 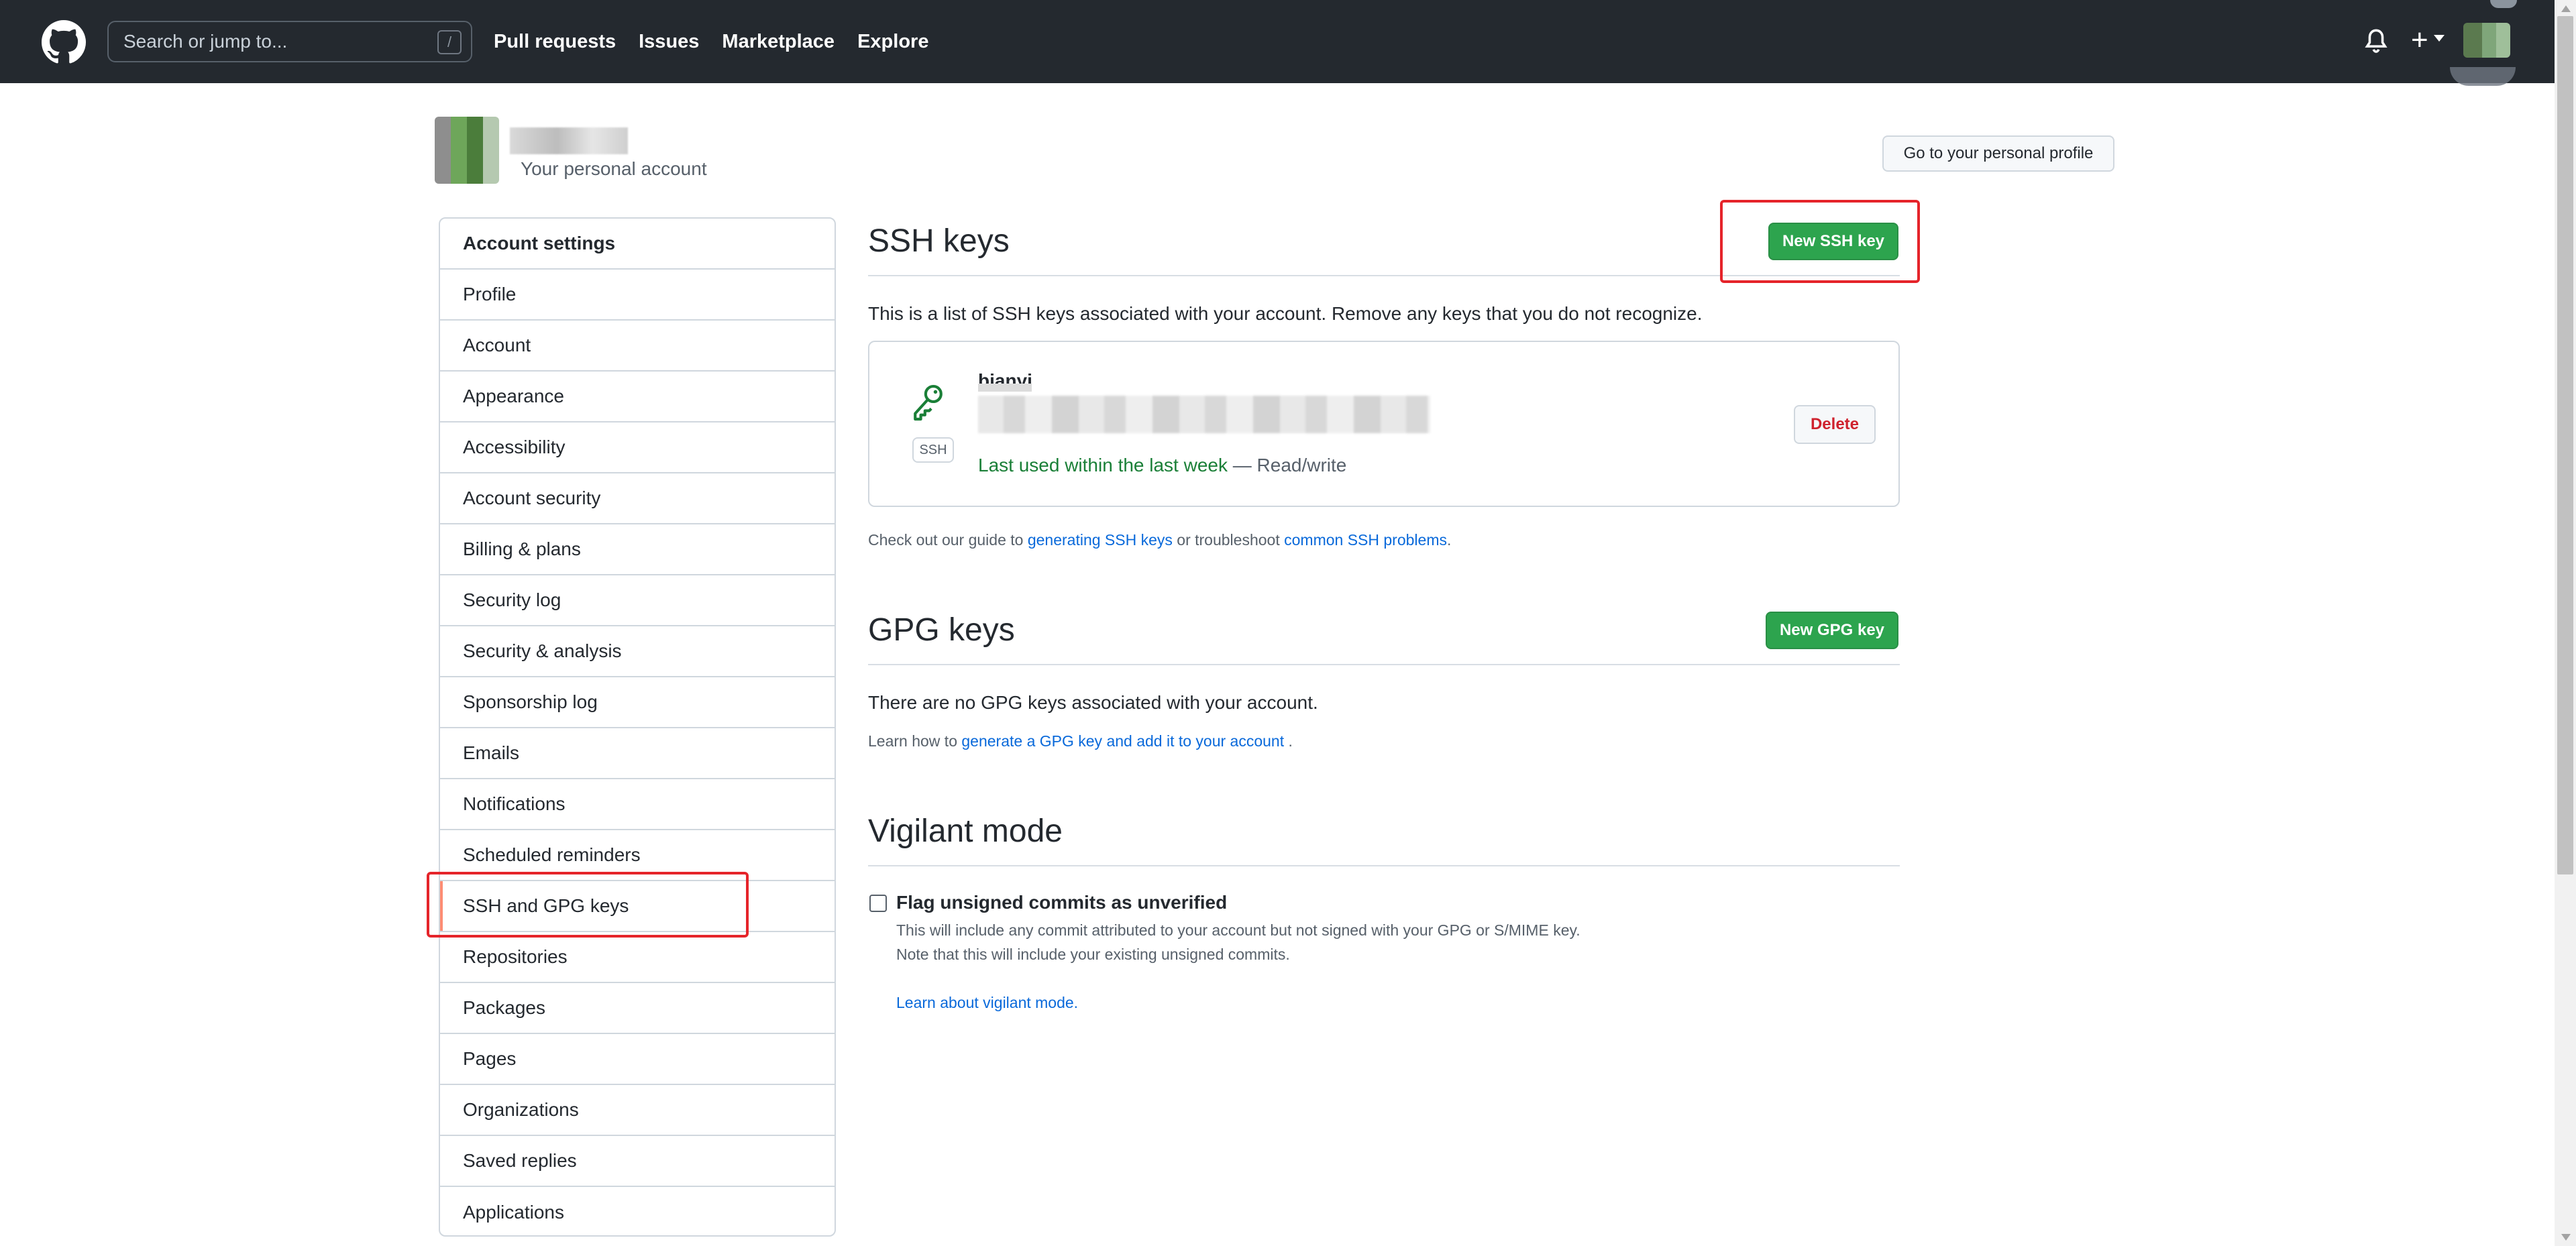 I want to click on key-fingerprint-redacted, so click(x=1204, y=414).